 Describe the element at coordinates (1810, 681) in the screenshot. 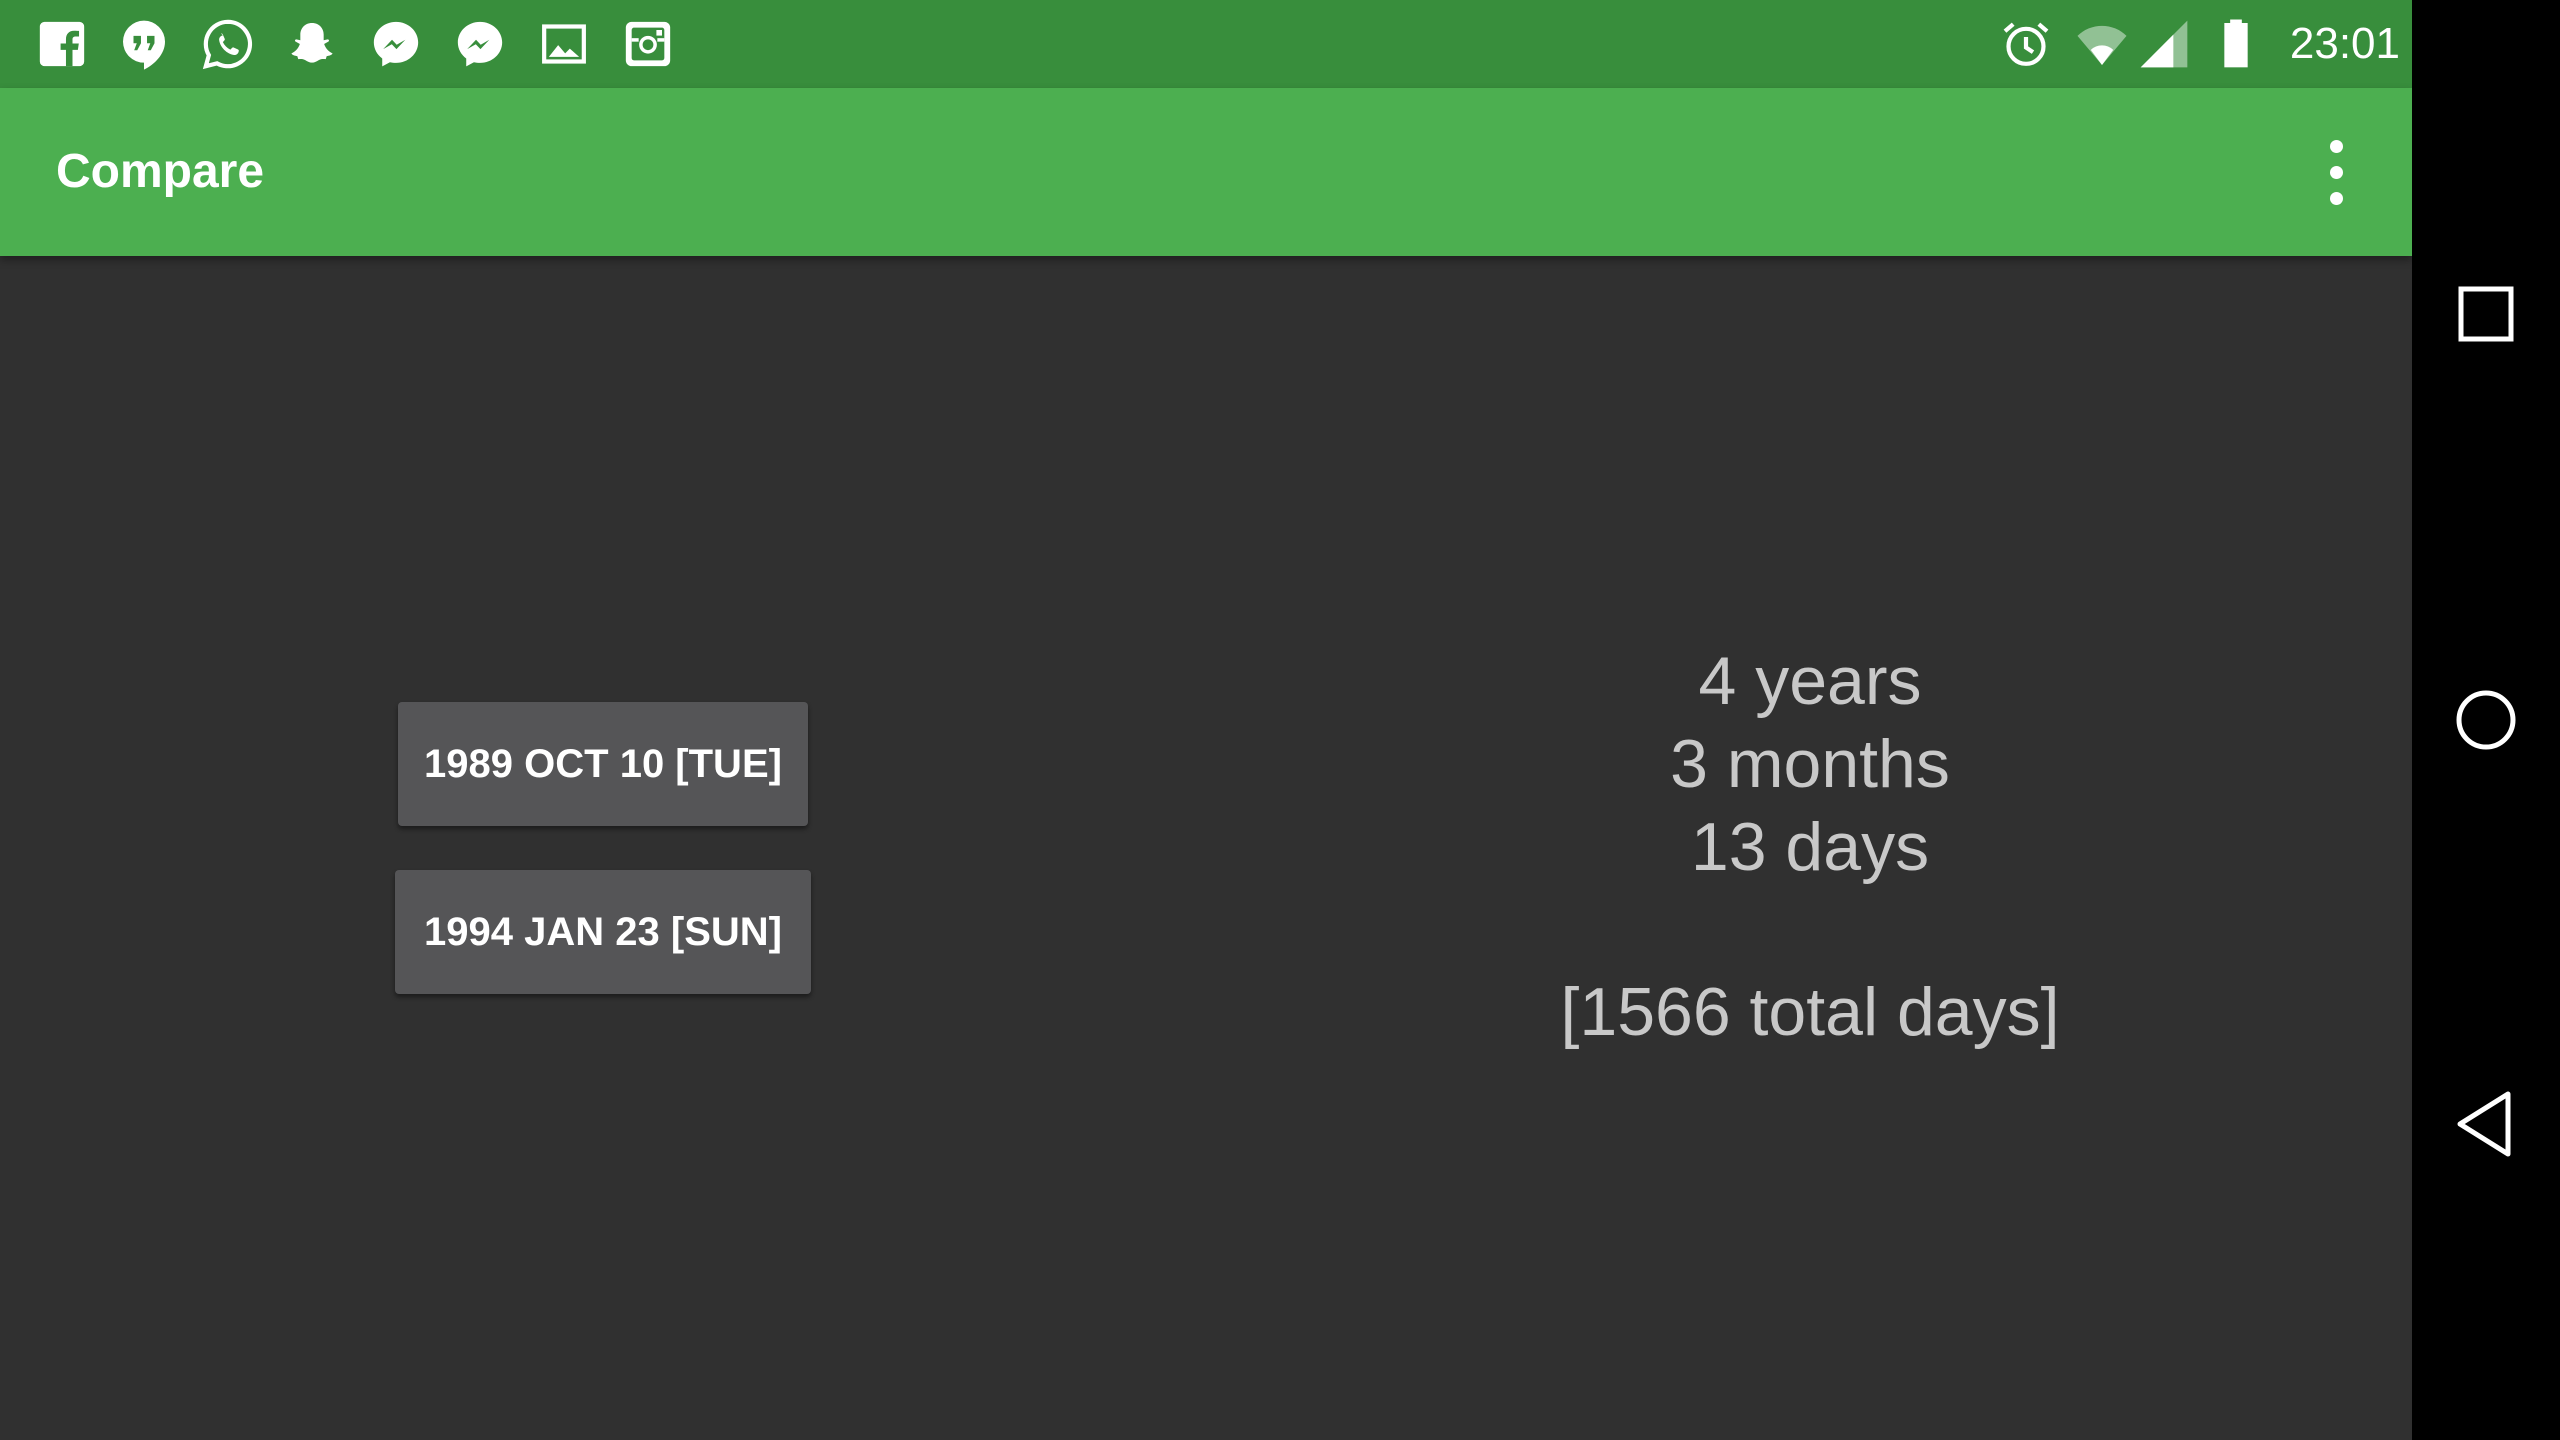

I see `result-years: 4 years` at that location.